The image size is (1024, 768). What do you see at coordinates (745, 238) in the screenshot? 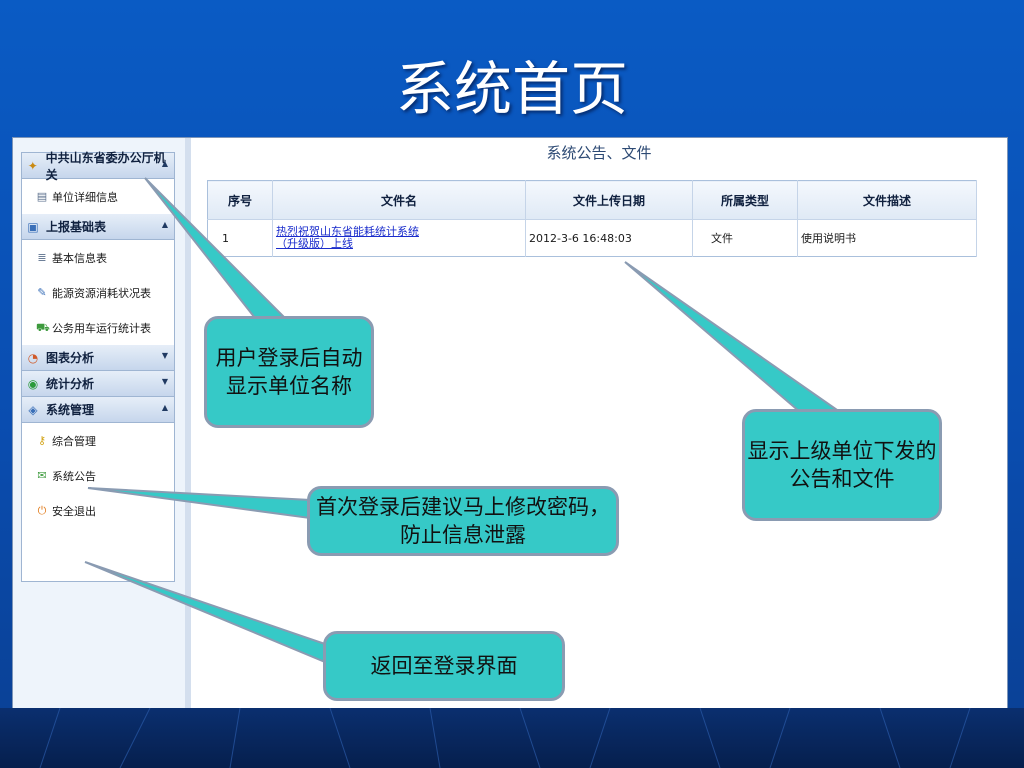
I see `cell-type: 文件` at bounding box center [745, 238].